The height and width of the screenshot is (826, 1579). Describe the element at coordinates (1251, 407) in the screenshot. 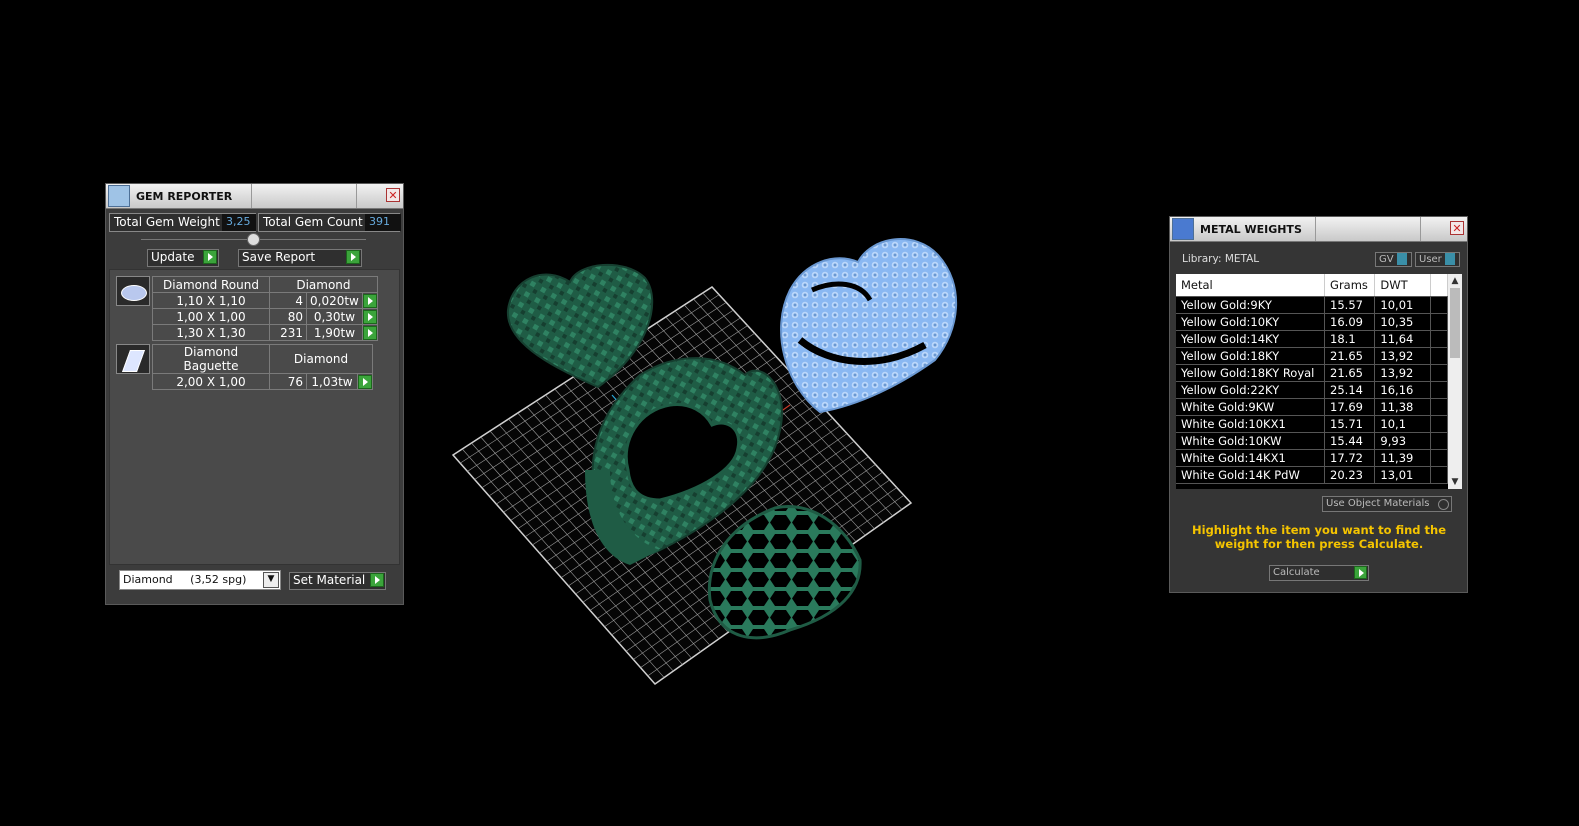

I see `metal-name-cell: White Gold:9KW` at that location.